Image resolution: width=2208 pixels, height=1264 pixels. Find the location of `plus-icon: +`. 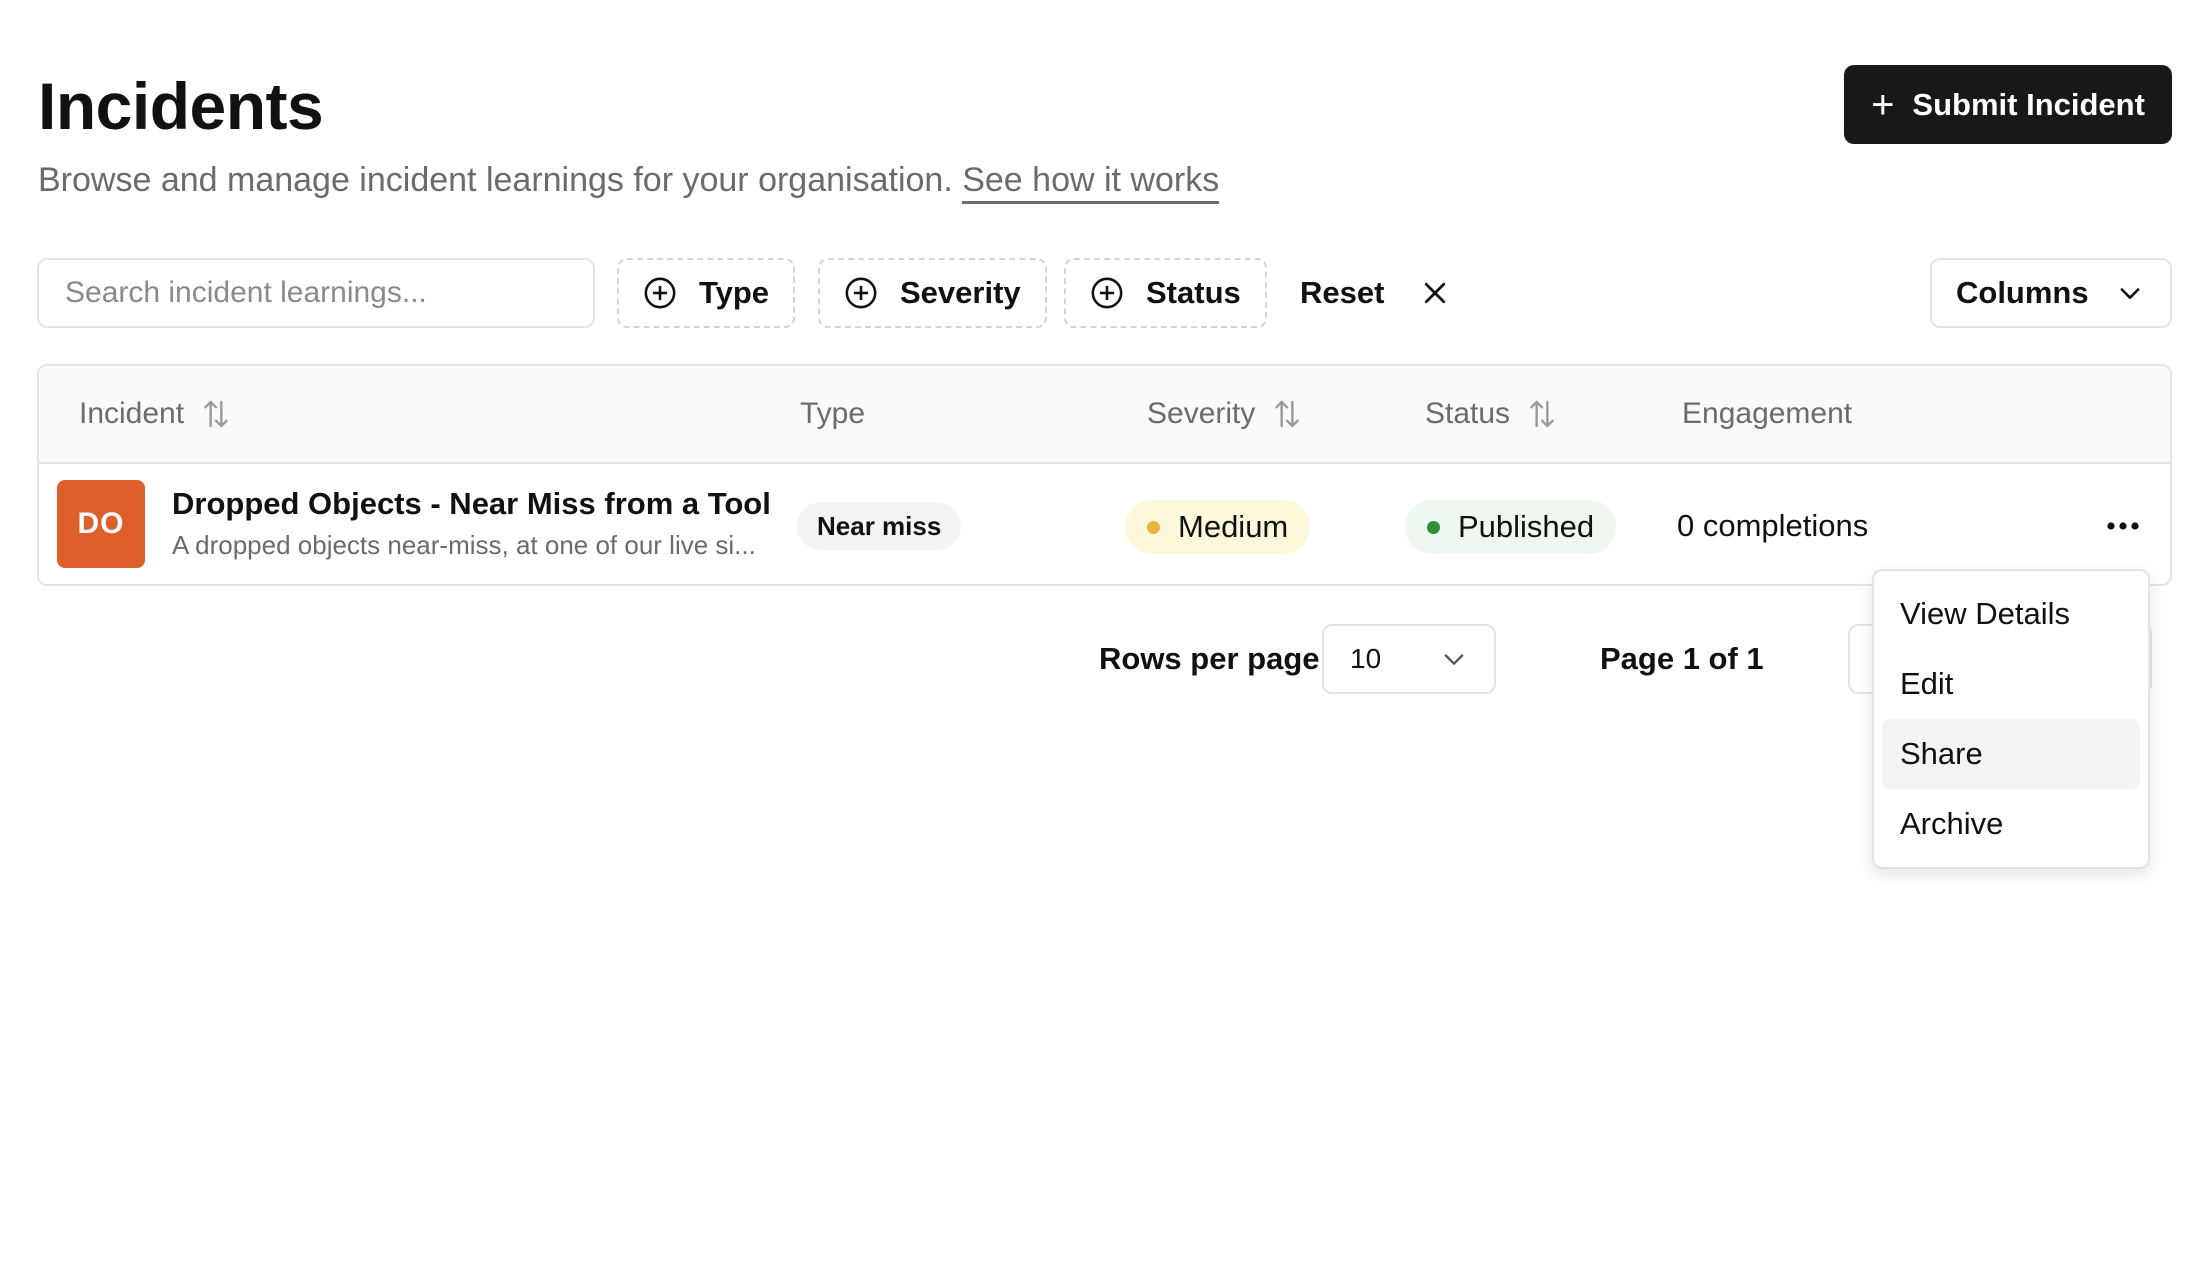

plus-icon: + is located at coordinates (1883, 104).